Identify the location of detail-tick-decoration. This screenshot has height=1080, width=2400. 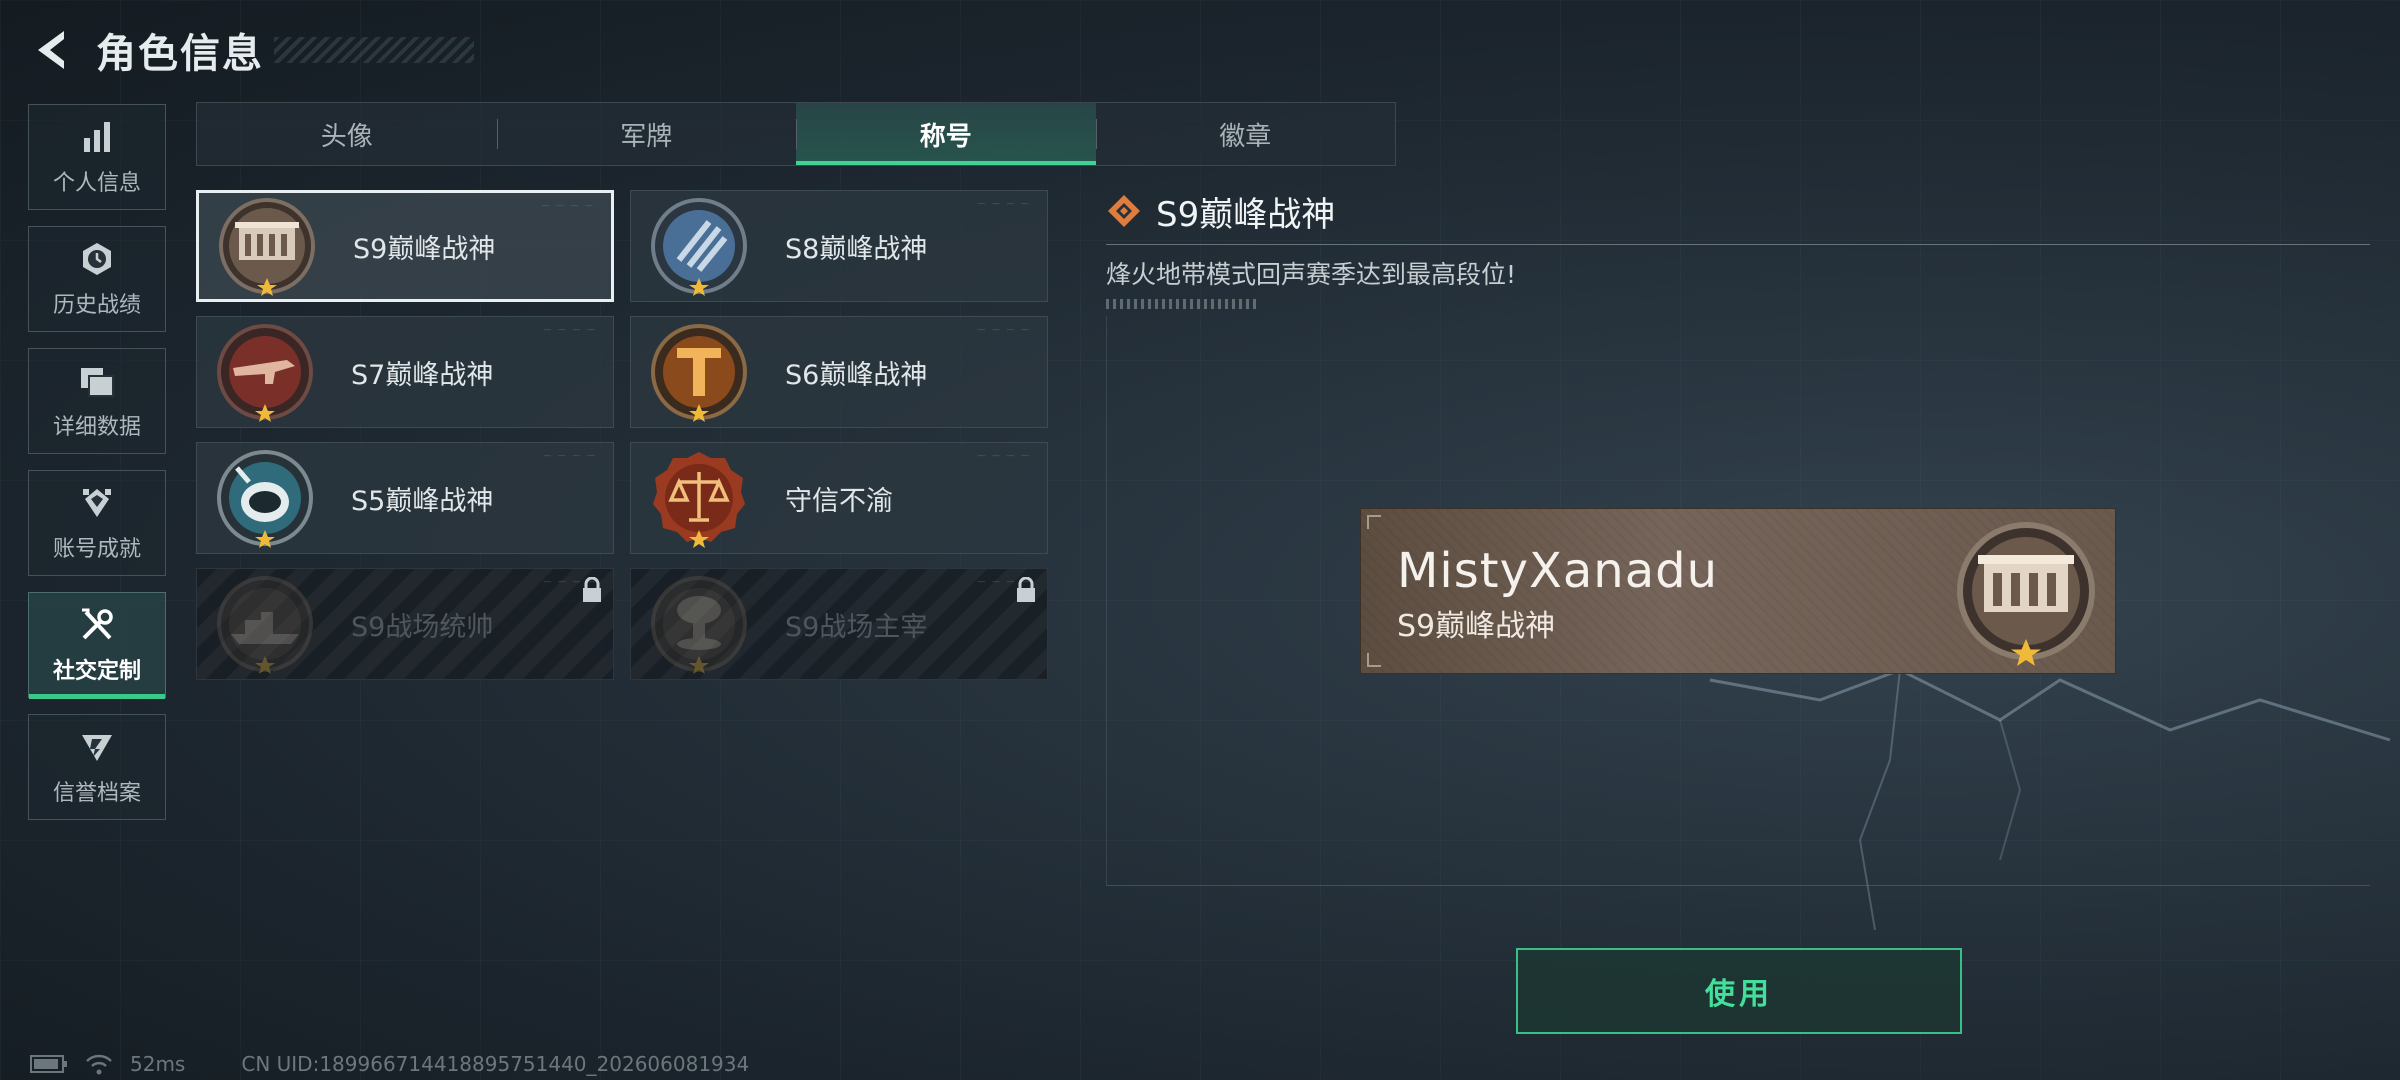
(1181, 304).